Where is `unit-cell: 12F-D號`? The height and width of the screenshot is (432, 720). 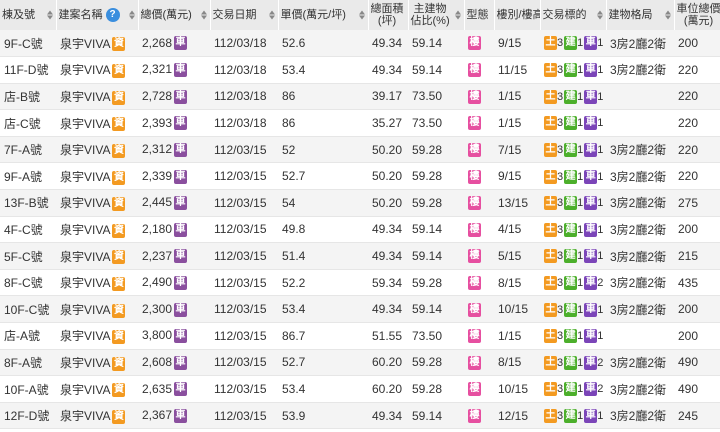
unit-cell: 12F-D號 is located at coordinates (28, 416).